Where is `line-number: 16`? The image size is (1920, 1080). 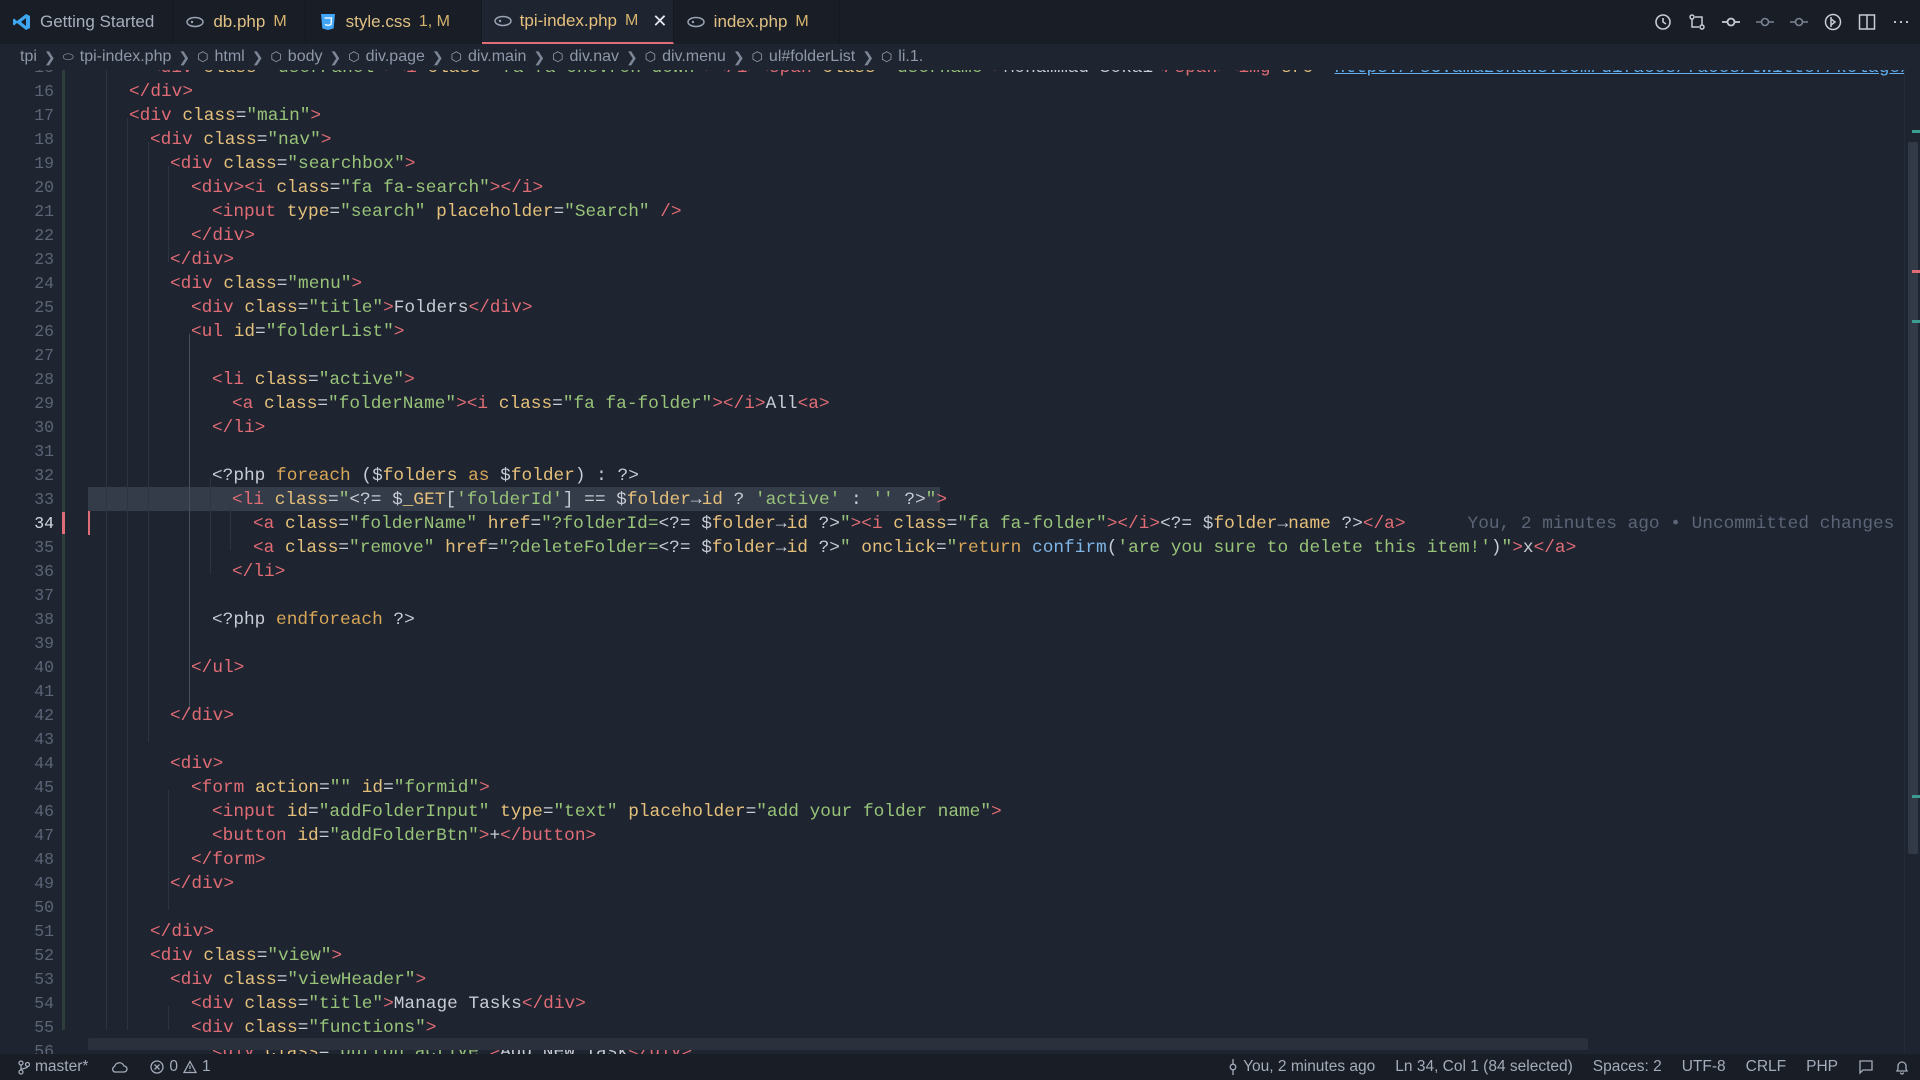 line-number: 16 is located at coordinates (29, 92).